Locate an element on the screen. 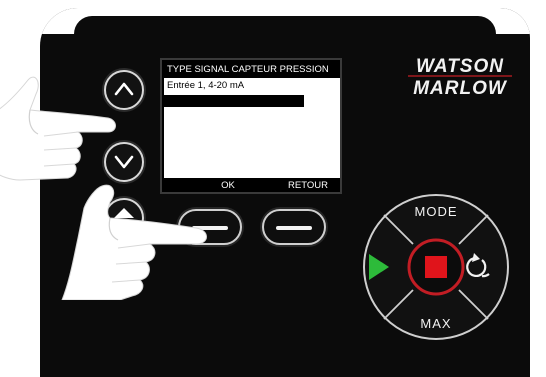 The image size is (546, 377). mode-button: MODE is located at coordinates (436, 211).